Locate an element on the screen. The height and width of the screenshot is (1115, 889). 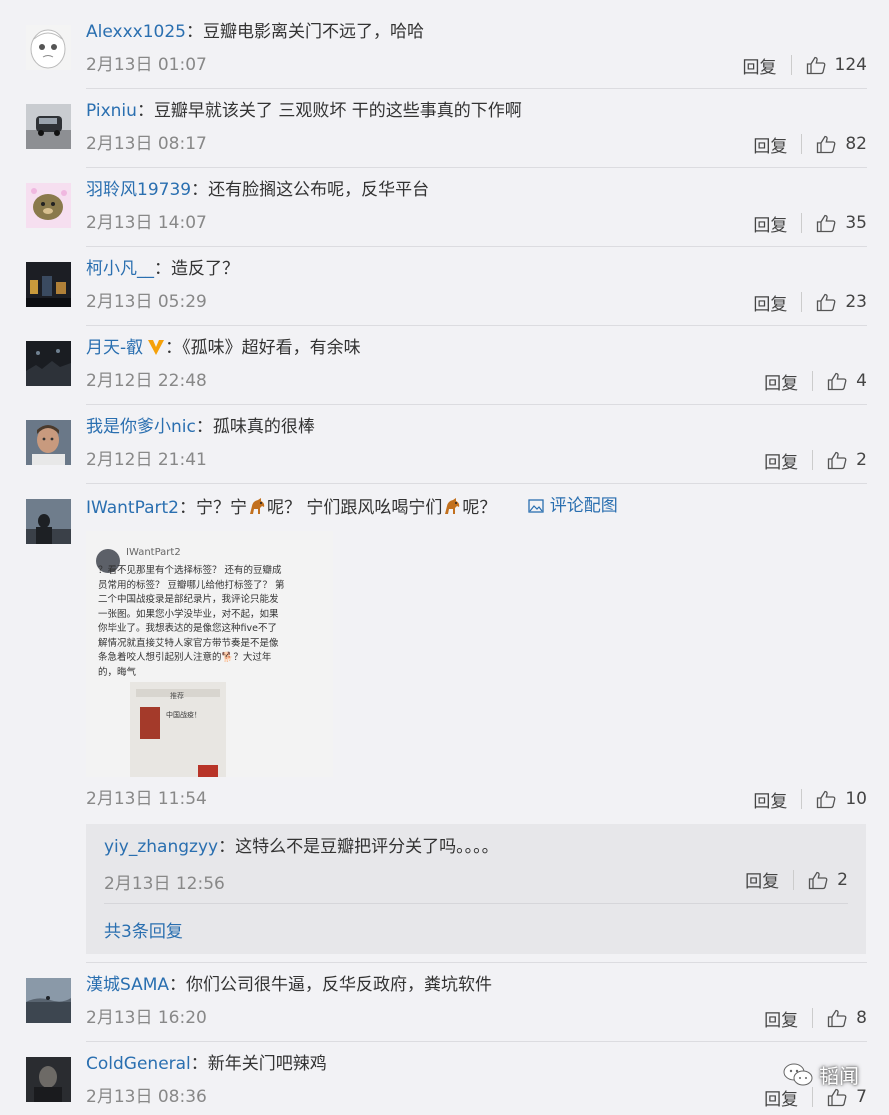
comment-text: 豆瓣电影离关门不远了，哈哈 is located at coordinates (313, 32).